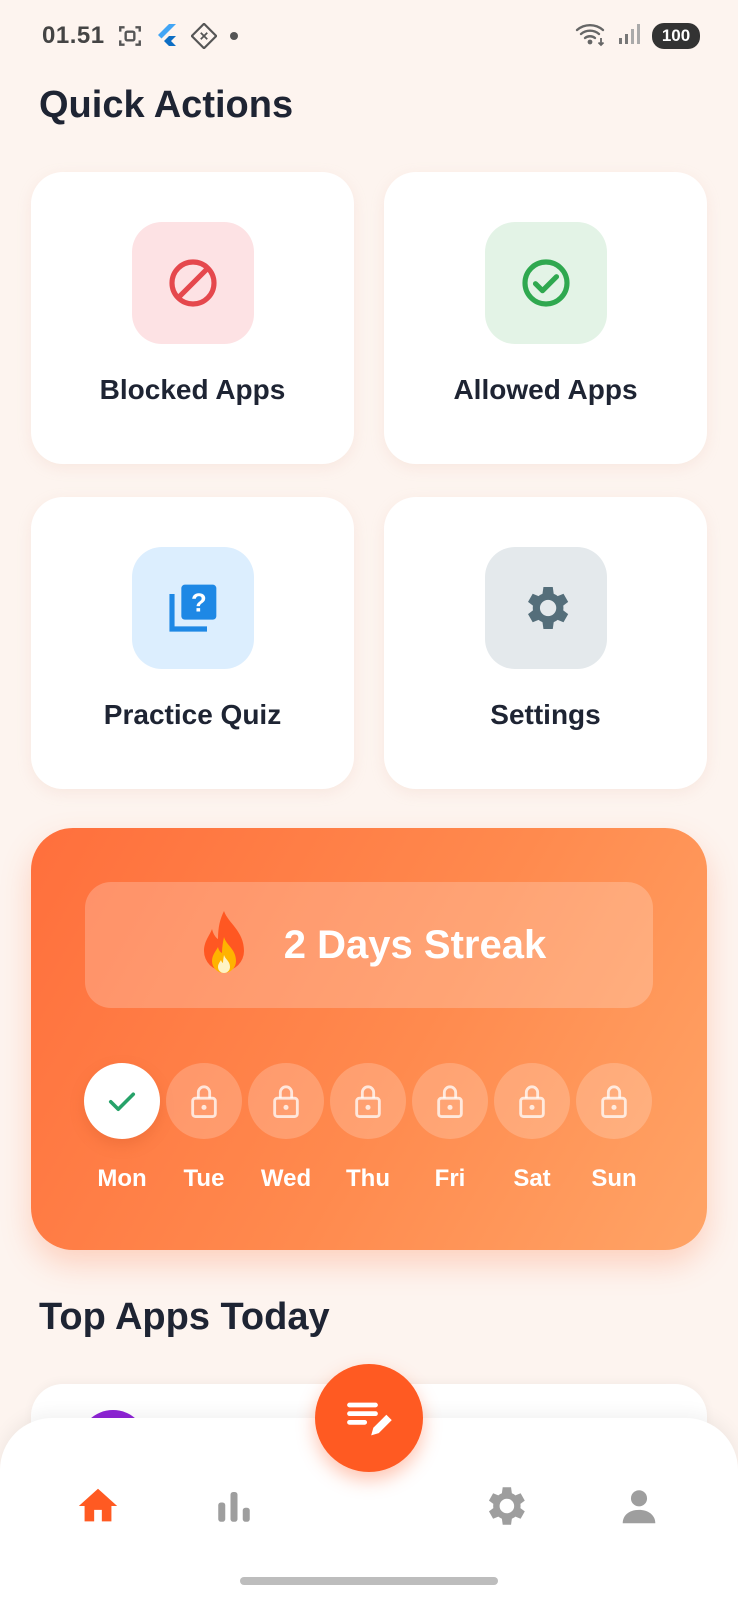  Describe the element at coordinates (369, 36) in the screenshot. I see `status-bar: 01.51 100` at that location.